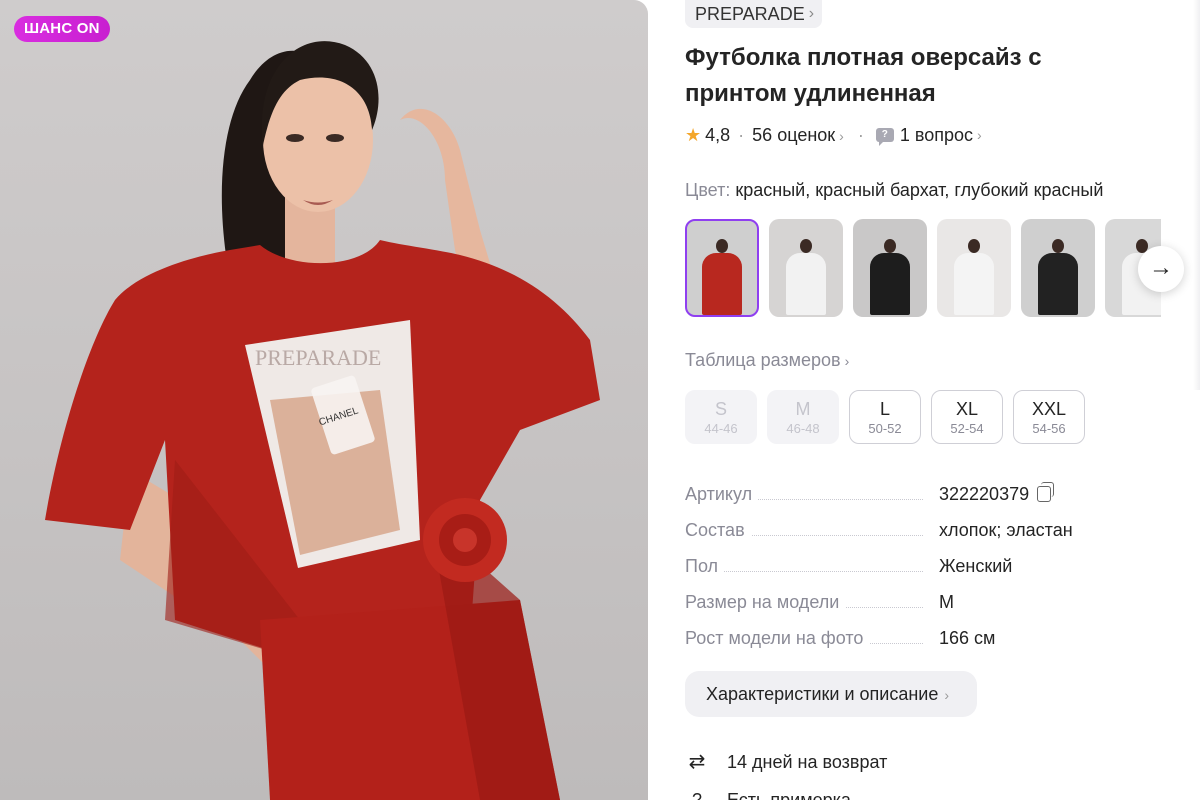 This screenshot has height=800, width=1200. Describe the element at coordinates (803, 409) in the screenshot. I see `size-label: M` at that location.